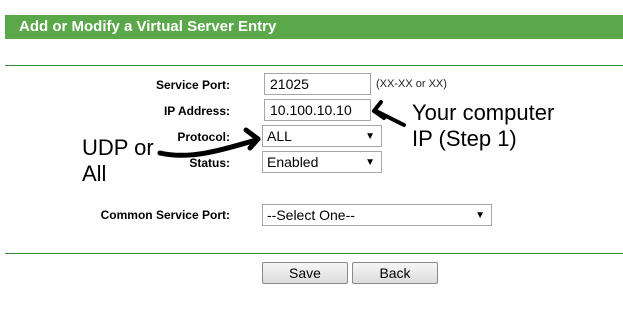 The height and width of the screenshot is (311, 623). I want to click on handdrawn-arrows, so click(281, 129).